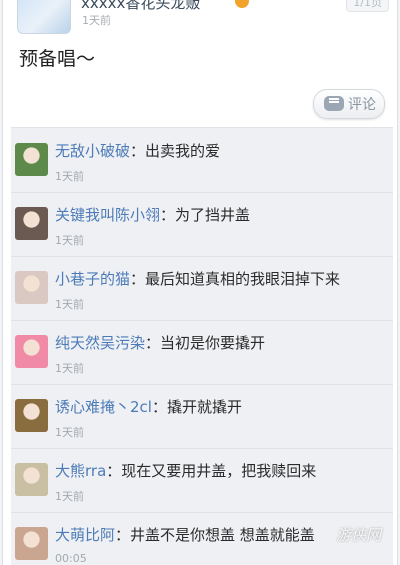  I want to click on post-time: 1天前, so click(96, 20).